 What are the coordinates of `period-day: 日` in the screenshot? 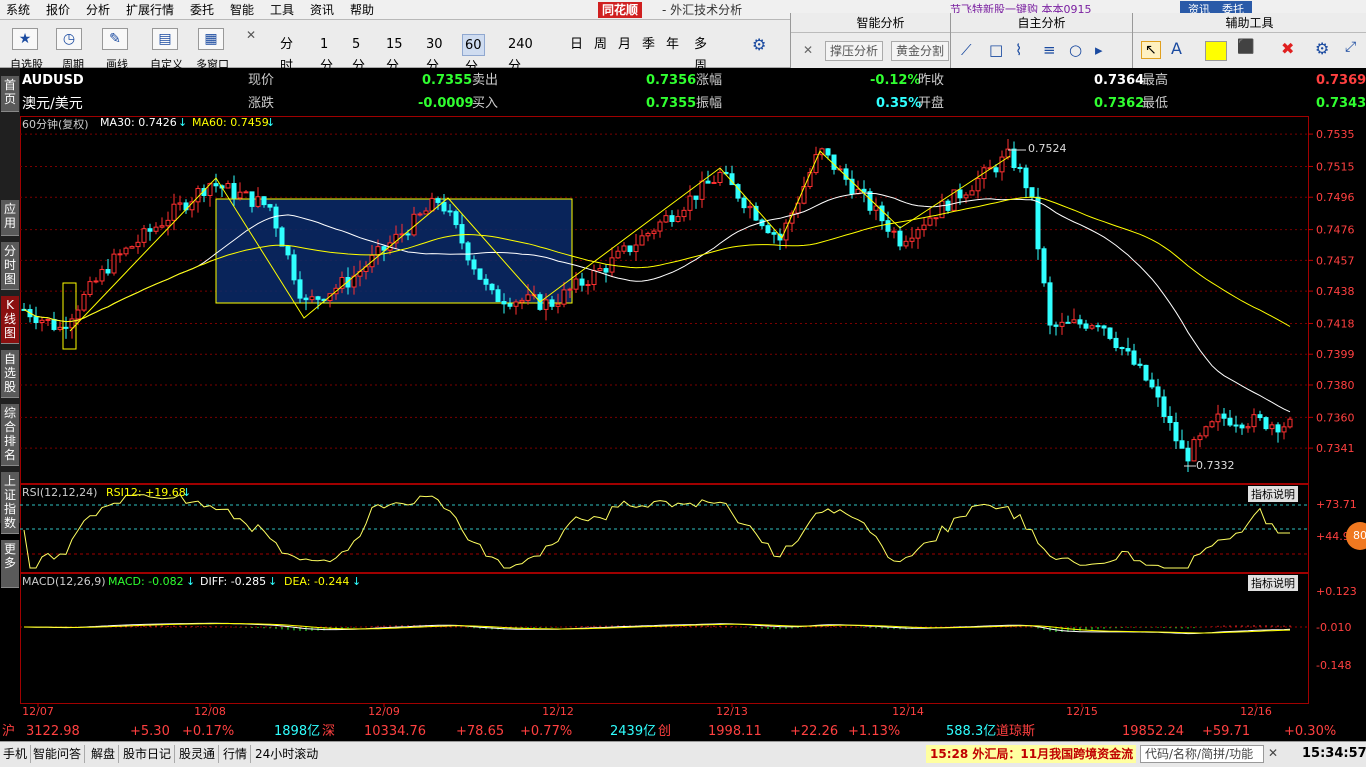 It's located at (576, 45).